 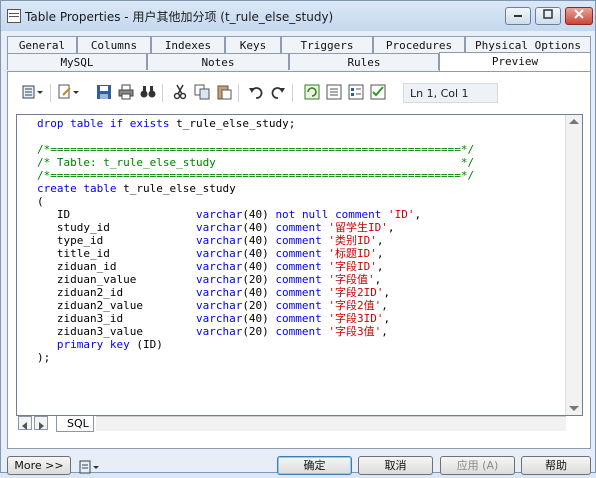 I want to click on minimize-icon, so click(x=518, y=16).